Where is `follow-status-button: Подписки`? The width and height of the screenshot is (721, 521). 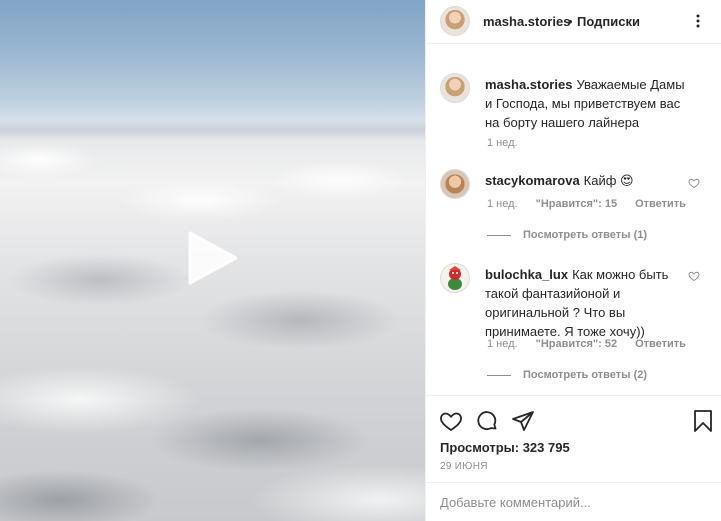 follow-status-button: Подписки is located at coordinates (608, 21).